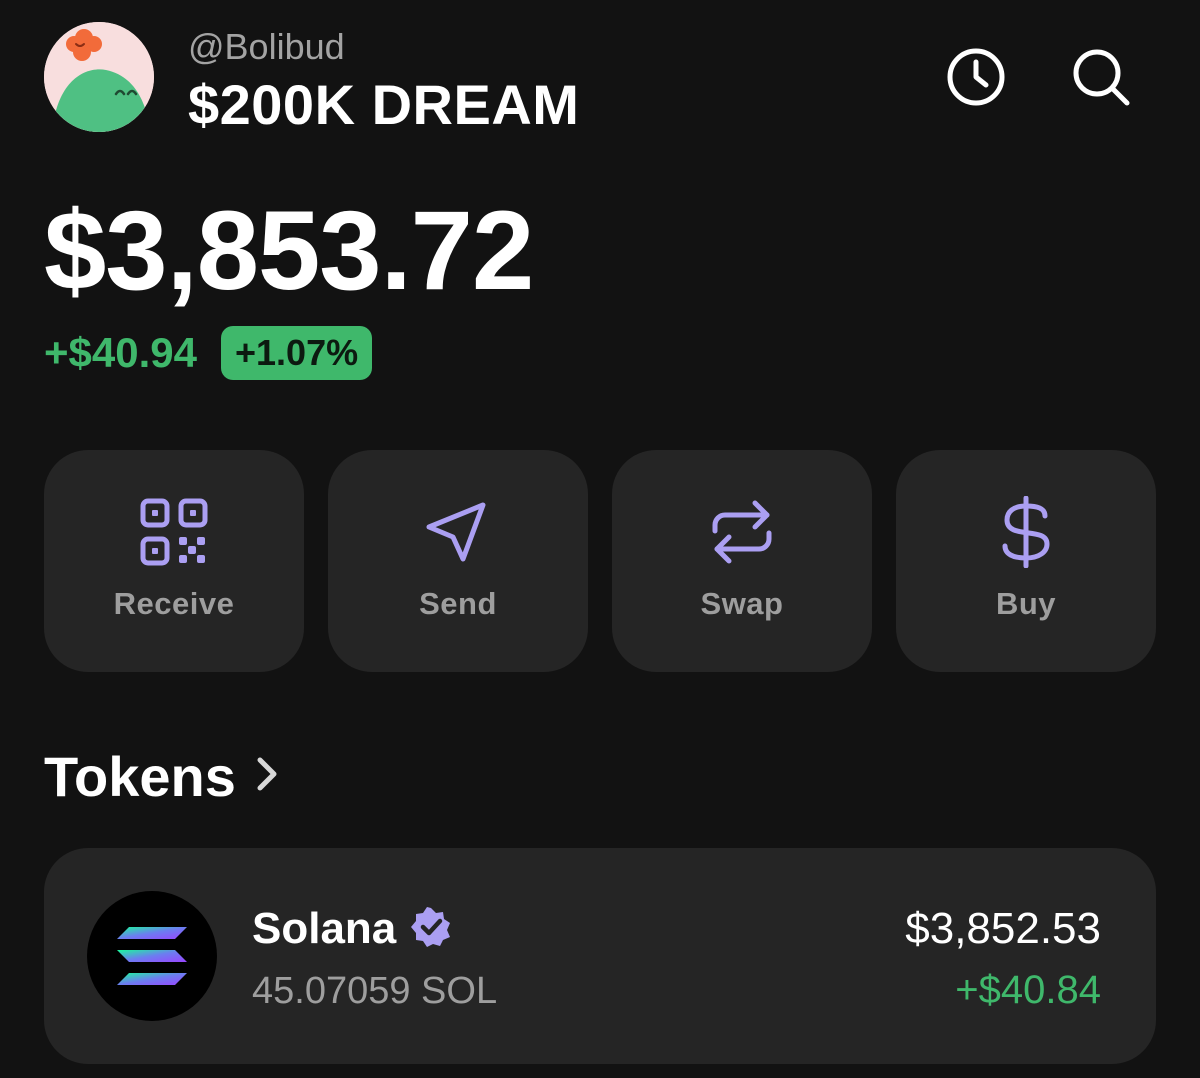 This screenshot has height=1078, width=1200. Describe the element at coordinates (266, 46) in the screenshot. I see `username: @Bolibud` at that location.